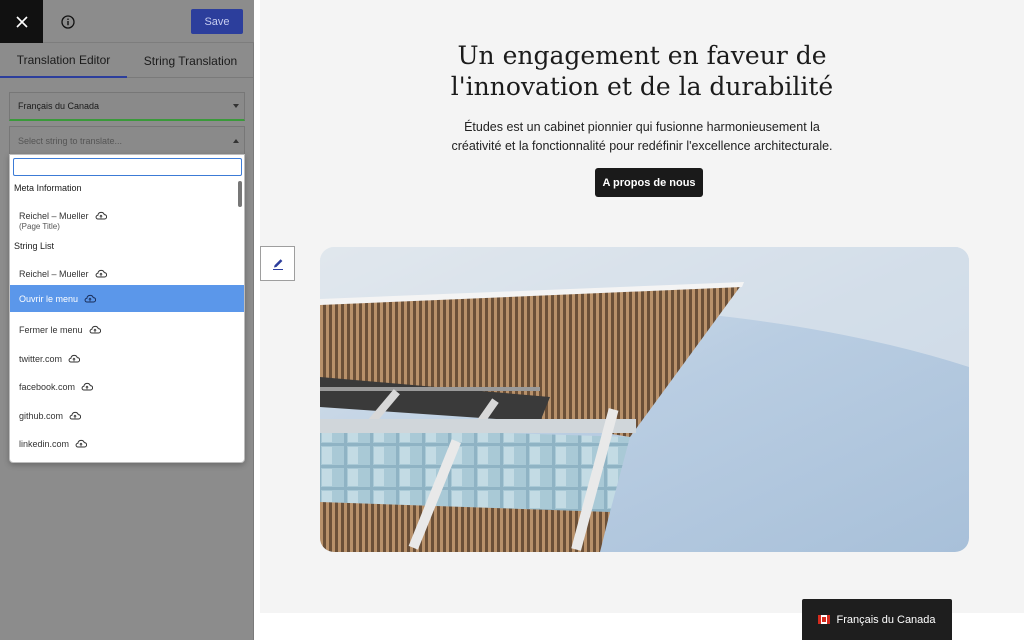  I want to click on list-item-label: Fermer le menu, so click(51, 329).